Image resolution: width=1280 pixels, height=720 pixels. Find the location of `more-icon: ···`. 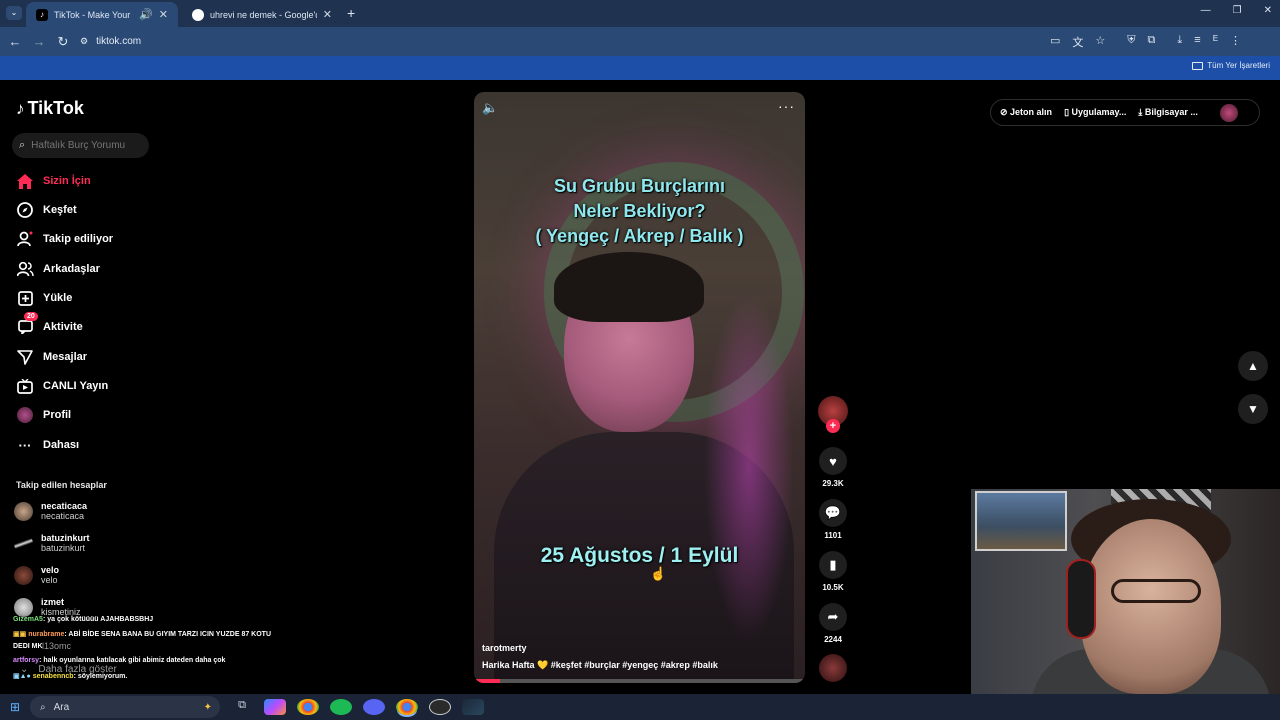

more-icon: ··· is located at coordinates (25, 445).